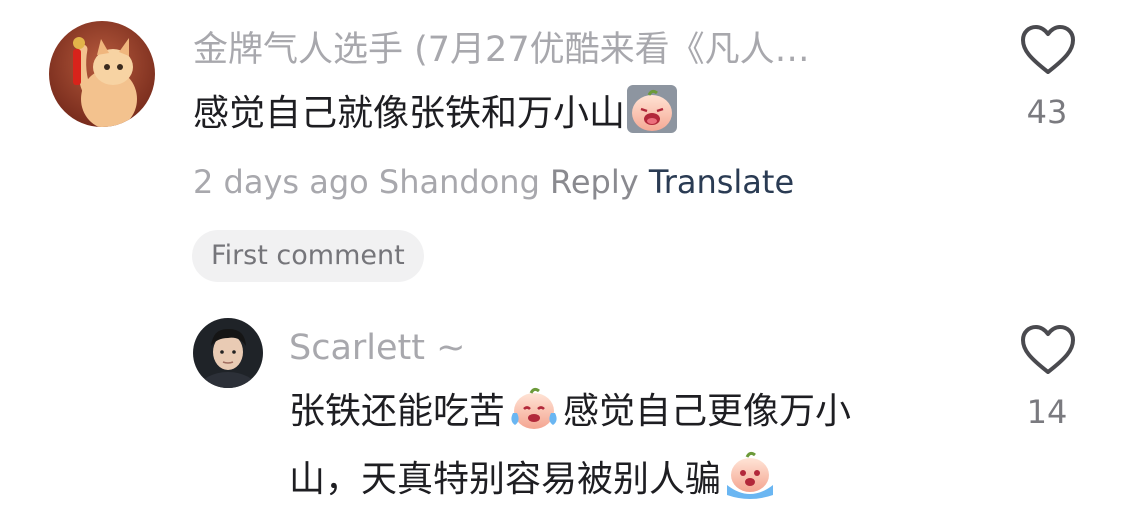  I want to click on comment-meta-1: 2 days ago Shandong Reply Translate, so click(493, 182).